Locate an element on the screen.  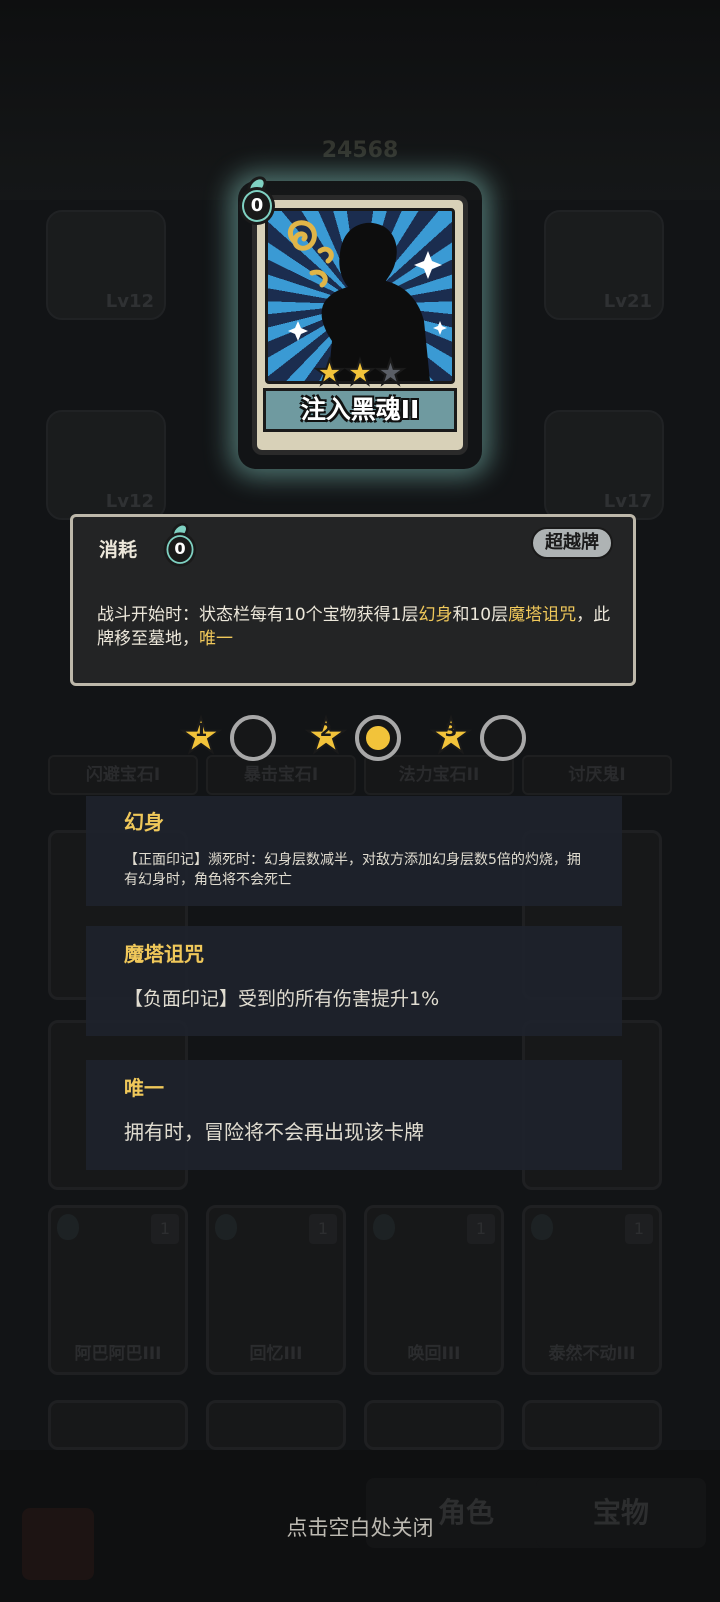
keyword-link: 唯一 is located at coordinates (216, 639).